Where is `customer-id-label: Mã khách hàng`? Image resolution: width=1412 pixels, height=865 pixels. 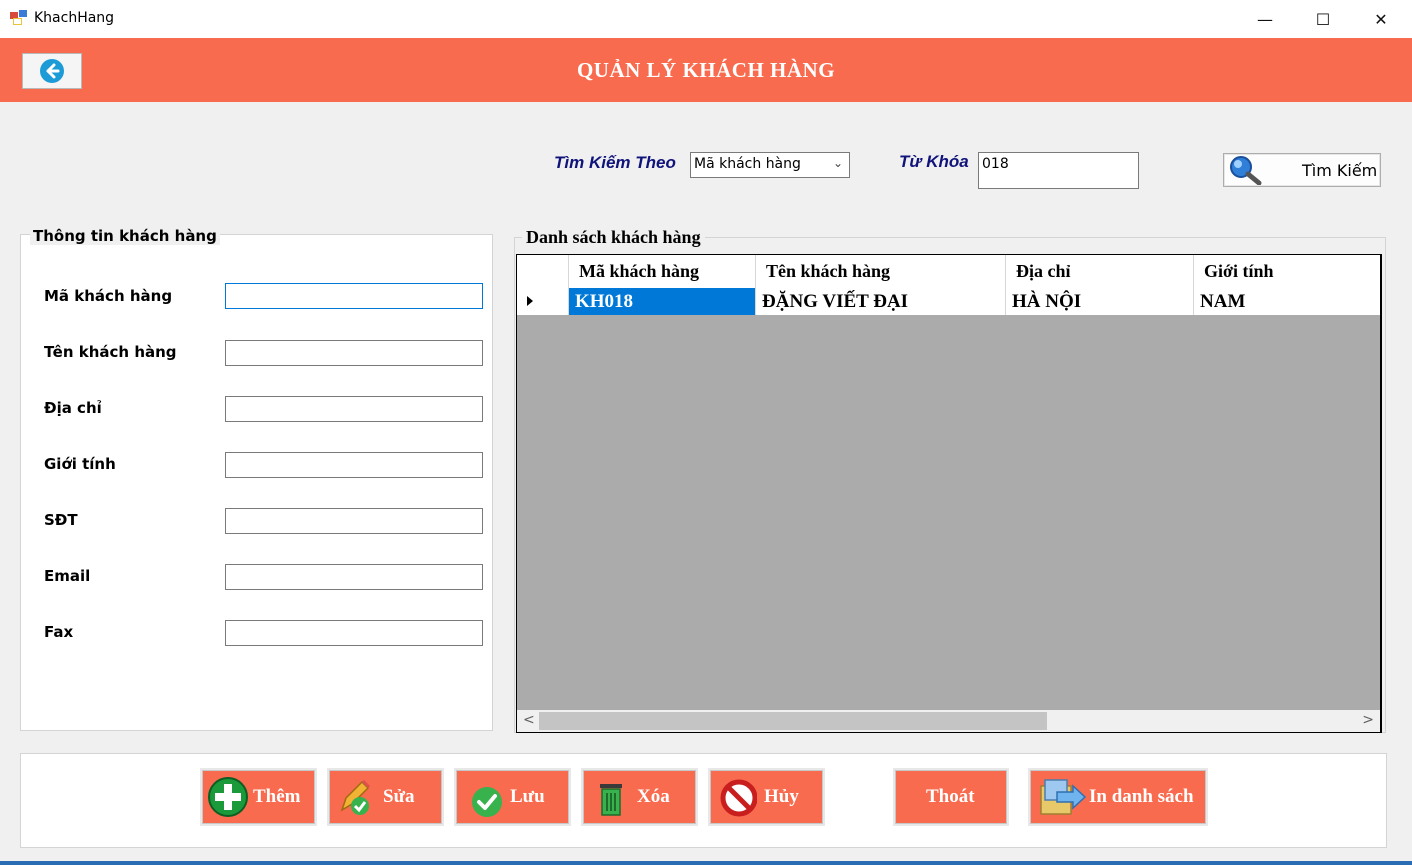
customer-id-label: Mã khách hàng is located at coordinates (108, 296).